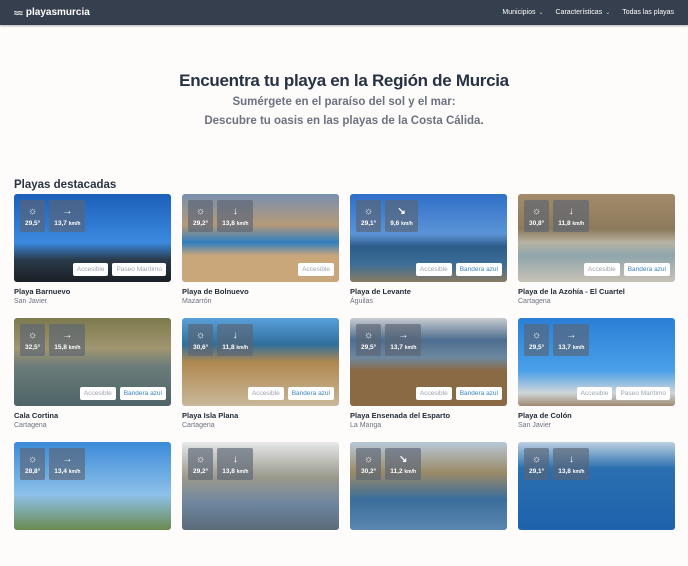 The height and width of the screenshot is (566, 688). What do you see at coordinates (92, 291) in the screenshot?
I see `beach-name: Playa Barnuevo` at bounding box center [92, 291].